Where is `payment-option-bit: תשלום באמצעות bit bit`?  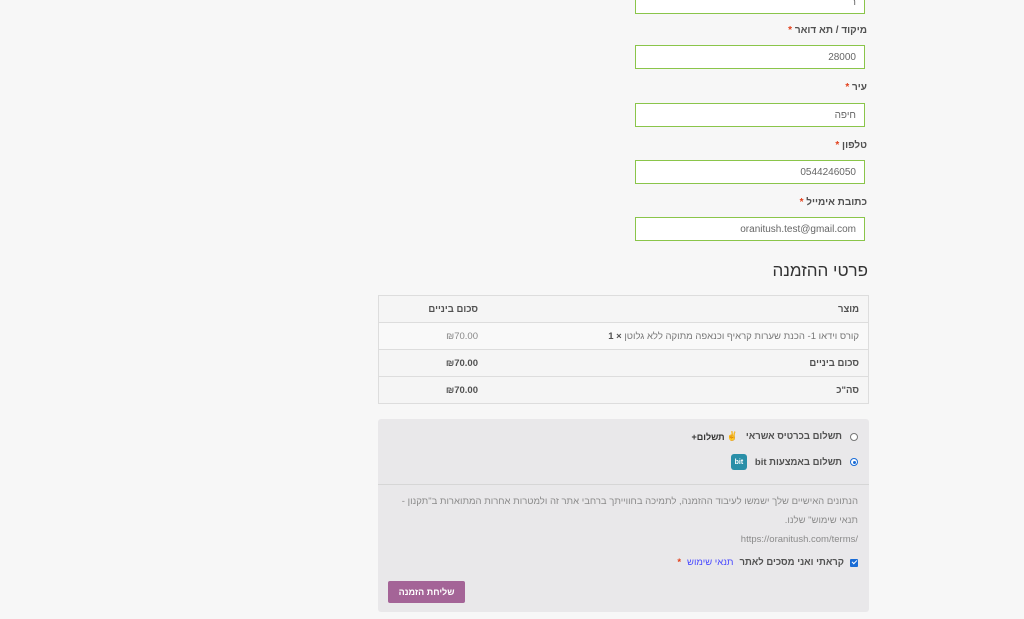
payment-option-bit: תשלום באמצעות bit bit is located at coordinates (794, 462).